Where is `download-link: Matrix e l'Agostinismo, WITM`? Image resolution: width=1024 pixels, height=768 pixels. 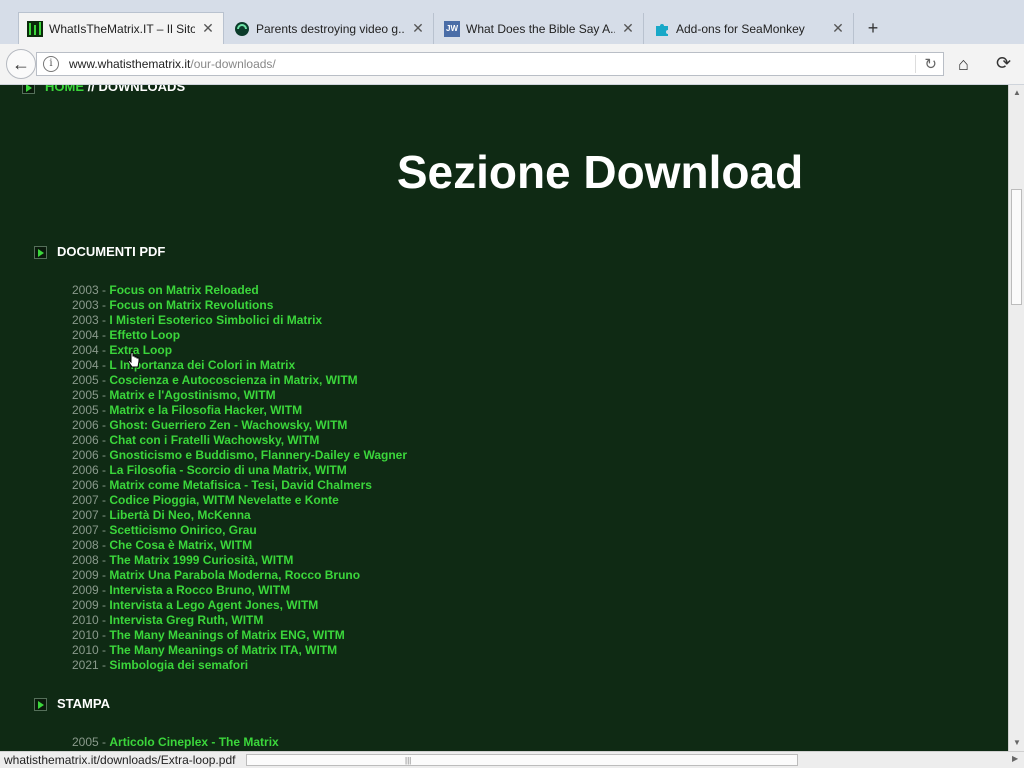 download-link: Matrix e l'Agostinismo, WITM is located at coordinates (192, 395).